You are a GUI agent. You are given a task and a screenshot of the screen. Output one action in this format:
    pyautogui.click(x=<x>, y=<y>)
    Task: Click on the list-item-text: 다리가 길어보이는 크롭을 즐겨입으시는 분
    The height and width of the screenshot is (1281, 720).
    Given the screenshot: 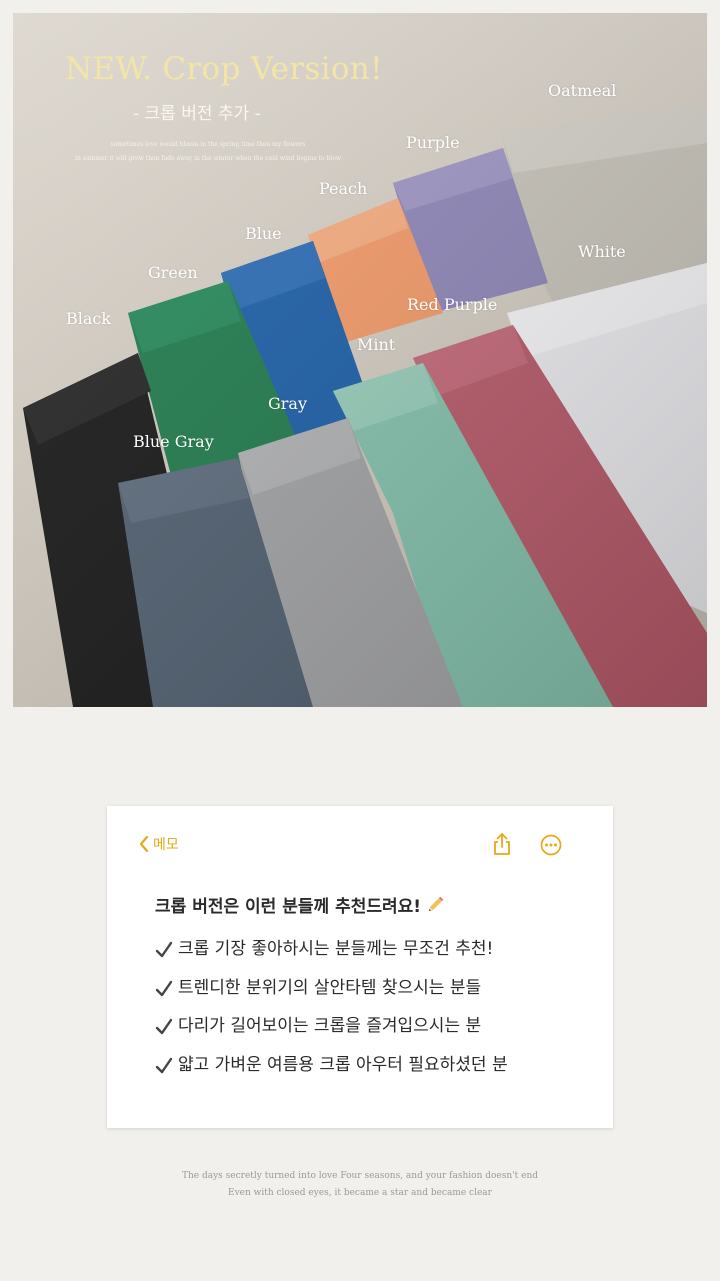 What is the action you would take?
    pyautogui.click(x=330, y=1026)
    